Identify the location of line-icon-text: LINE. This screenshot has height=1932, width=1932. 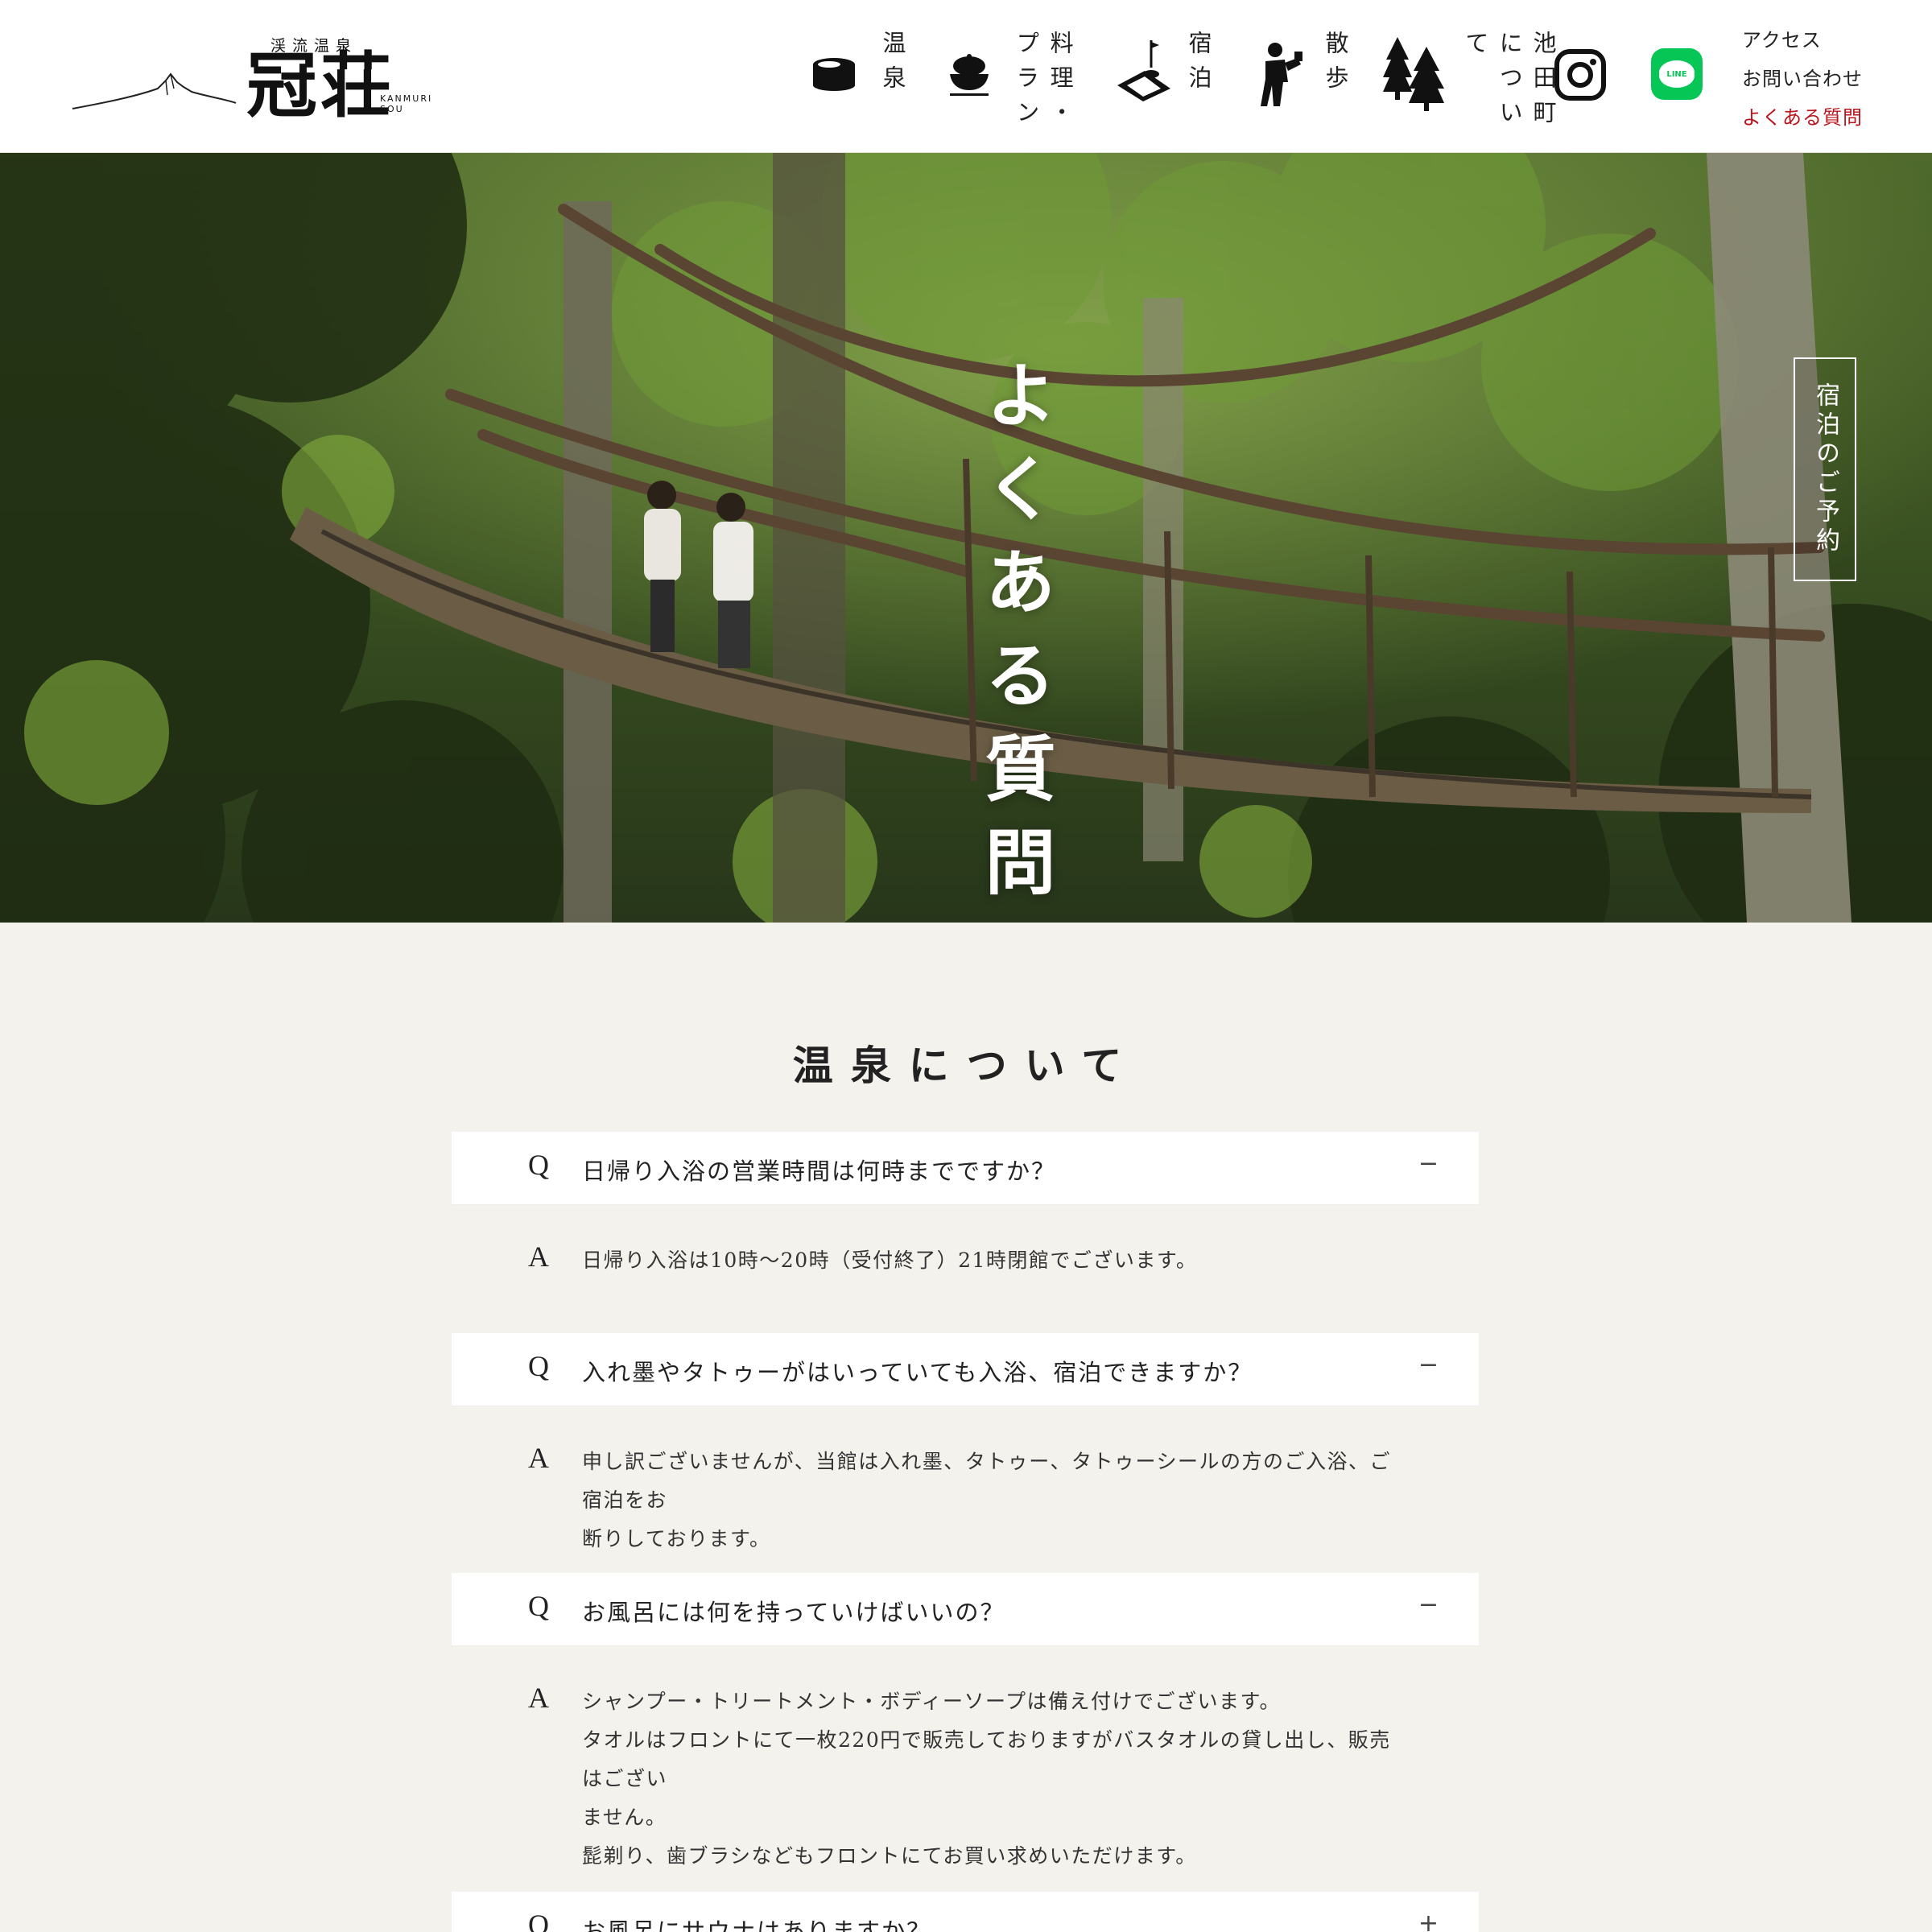
(1677, 74).